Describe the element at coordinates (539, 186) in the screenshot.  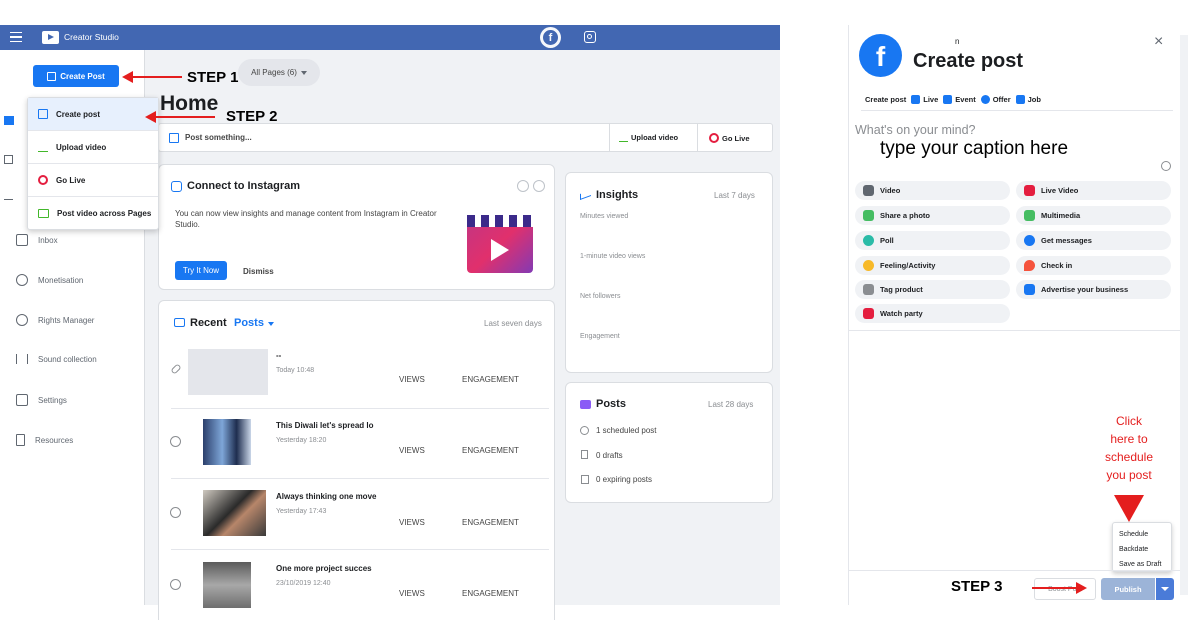
I see `next-arrow-icon` at that location.